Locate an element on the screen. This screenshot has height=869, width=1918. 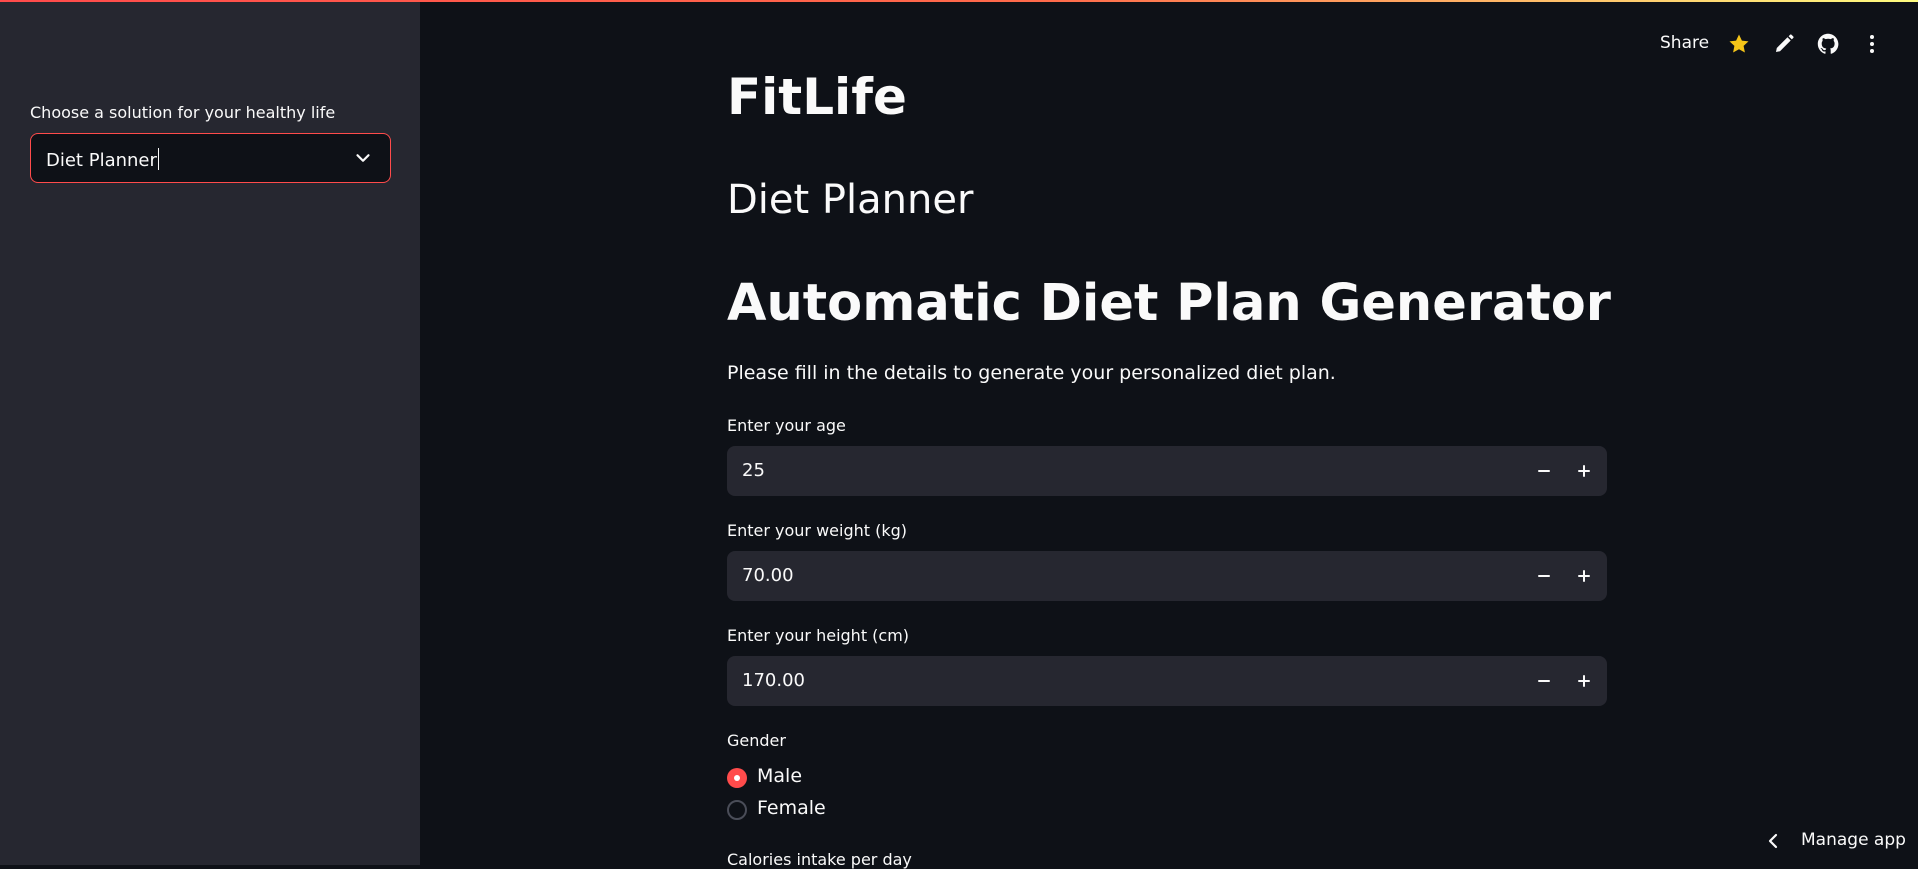
share-button: Share is located at coordinates (1684, 43).